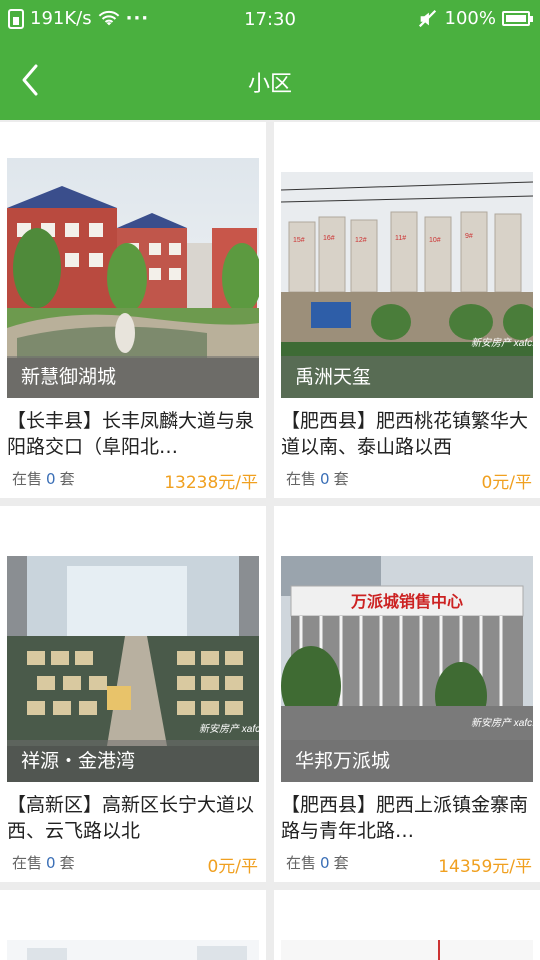  I want to click on svg-text: 10#, so click(435, 240).